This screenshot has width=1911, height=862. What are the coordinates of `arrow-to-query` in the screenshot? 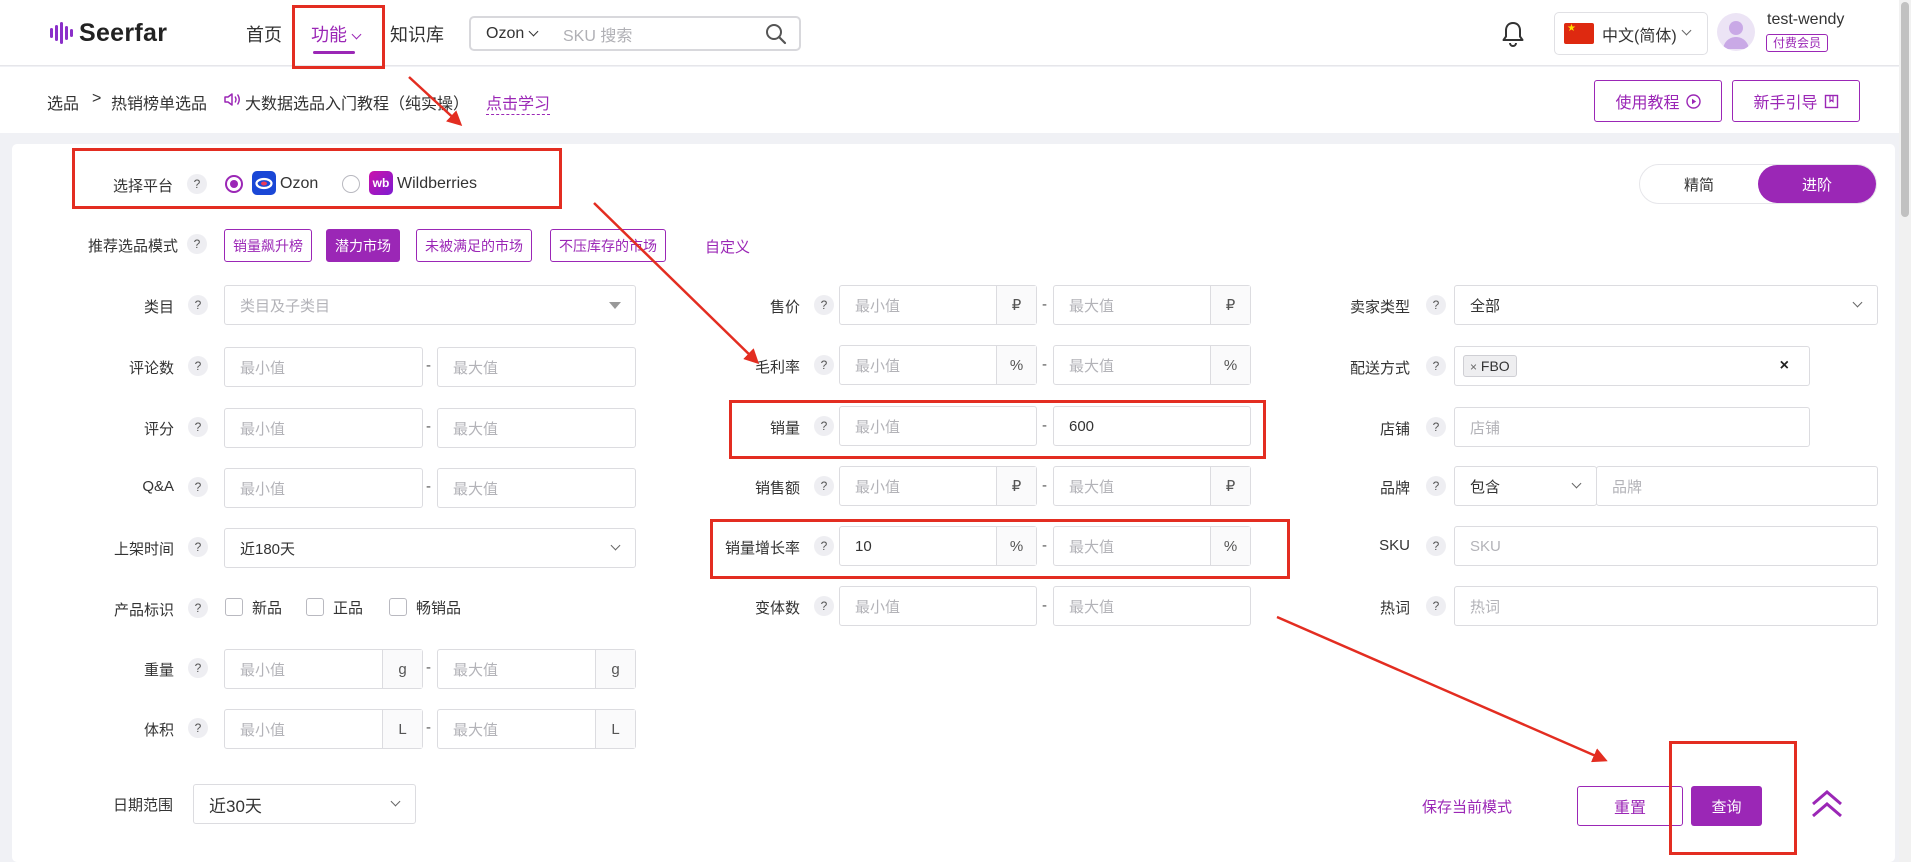 It's located at (1442, 689).